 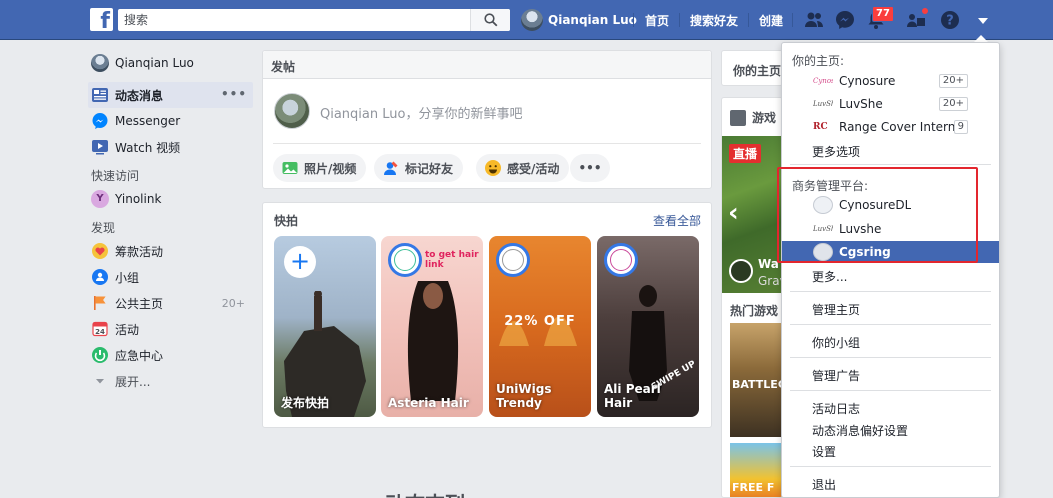 I want to click on sidebar-item-label: 活动, so click(x=127, y=329).